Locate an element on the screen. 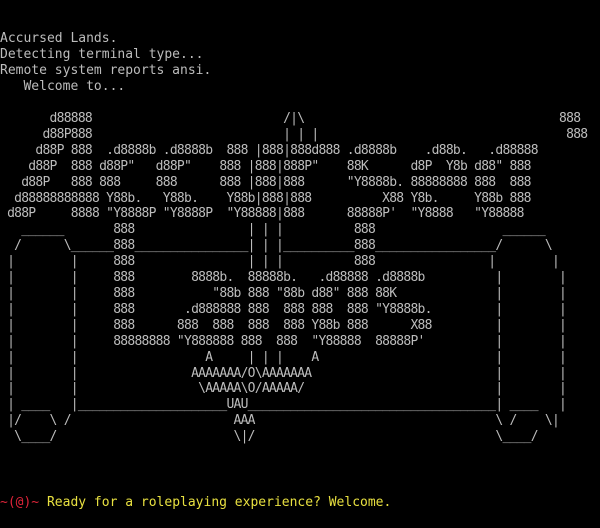 The image size is (600, 528). prompt-symbol: ~(@)~ is located at coordinates (20, 502).